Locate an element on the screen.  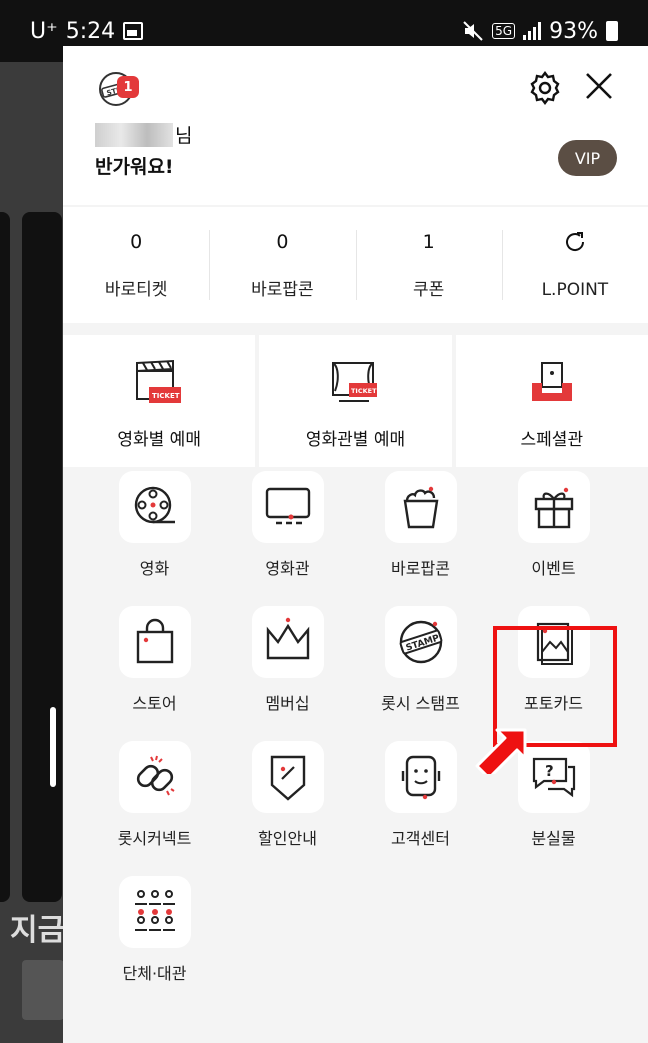
notification-badge: 1 is located at coordinates (128, 87).